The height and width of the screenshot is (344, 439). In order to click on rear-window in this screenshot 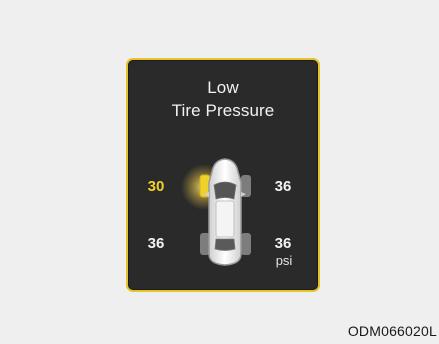, I will do `click(225, 244)`.